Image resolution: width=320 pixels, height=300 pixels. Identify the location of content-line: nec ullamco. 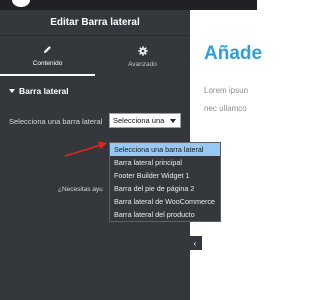
(225, 108).